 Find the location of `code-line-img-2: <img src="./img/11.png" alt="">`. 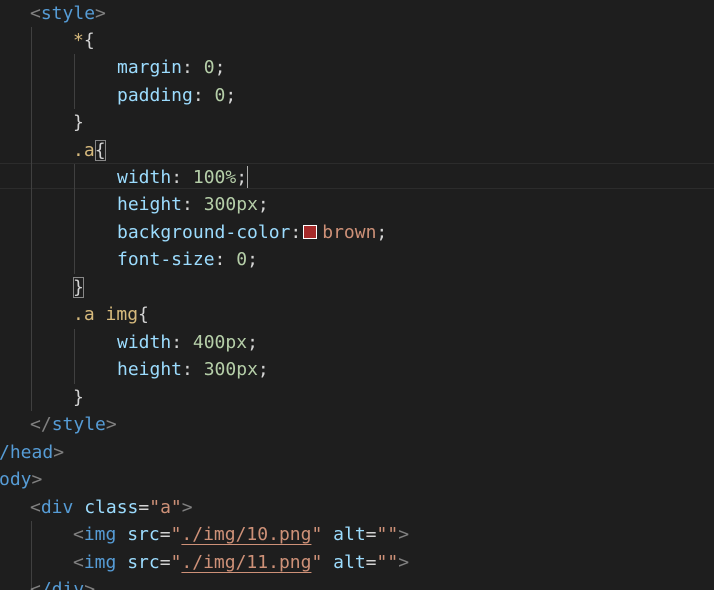

code-line-img-2: <img src="./img/11.png" alt=""> is located at coordinates (241, 562).